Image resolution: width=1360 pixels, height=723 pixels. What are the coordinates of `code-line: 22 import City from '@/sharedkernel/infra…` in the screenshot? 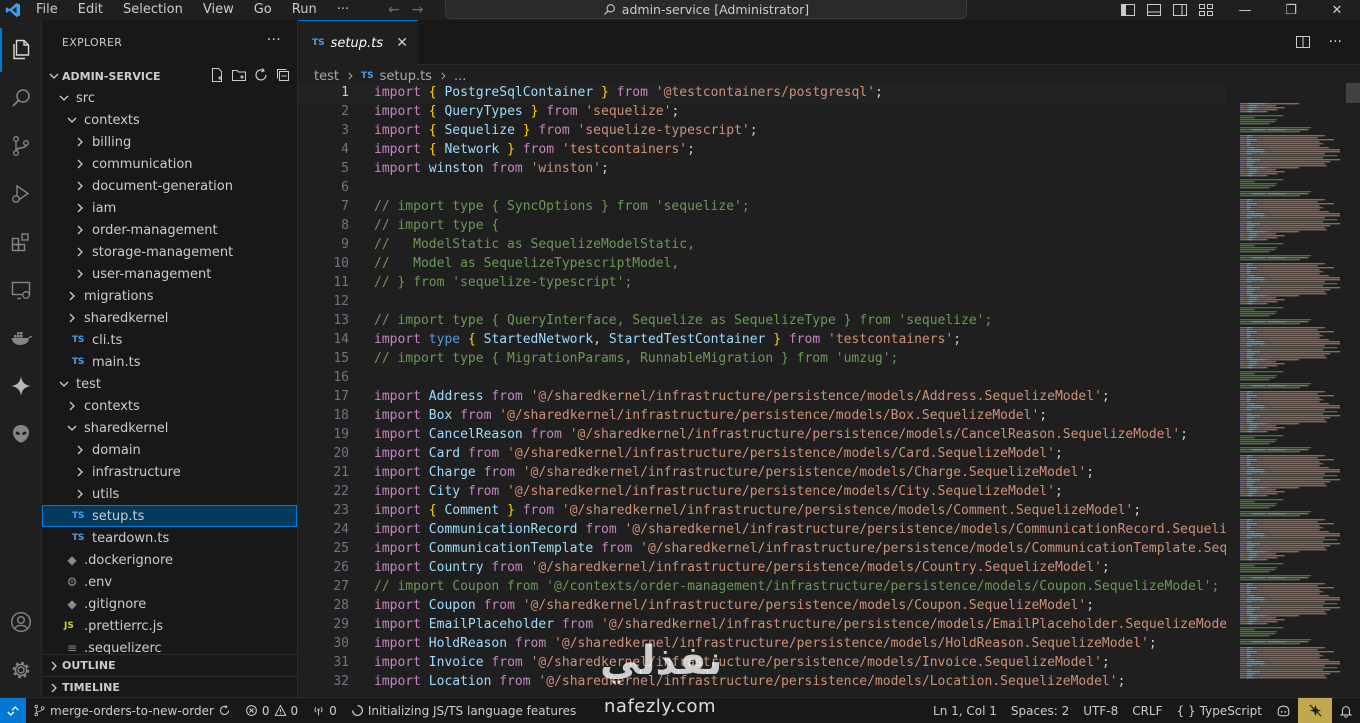 It's located at (762, 491).